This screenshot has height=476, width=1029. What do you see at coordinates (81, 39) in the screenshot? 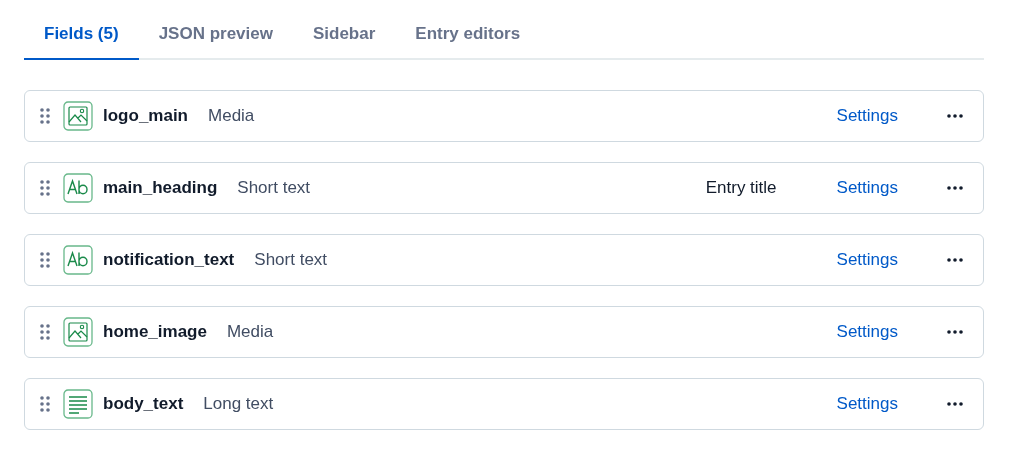
I see `tab: Fields (5)` at bounding box center [81, 39].